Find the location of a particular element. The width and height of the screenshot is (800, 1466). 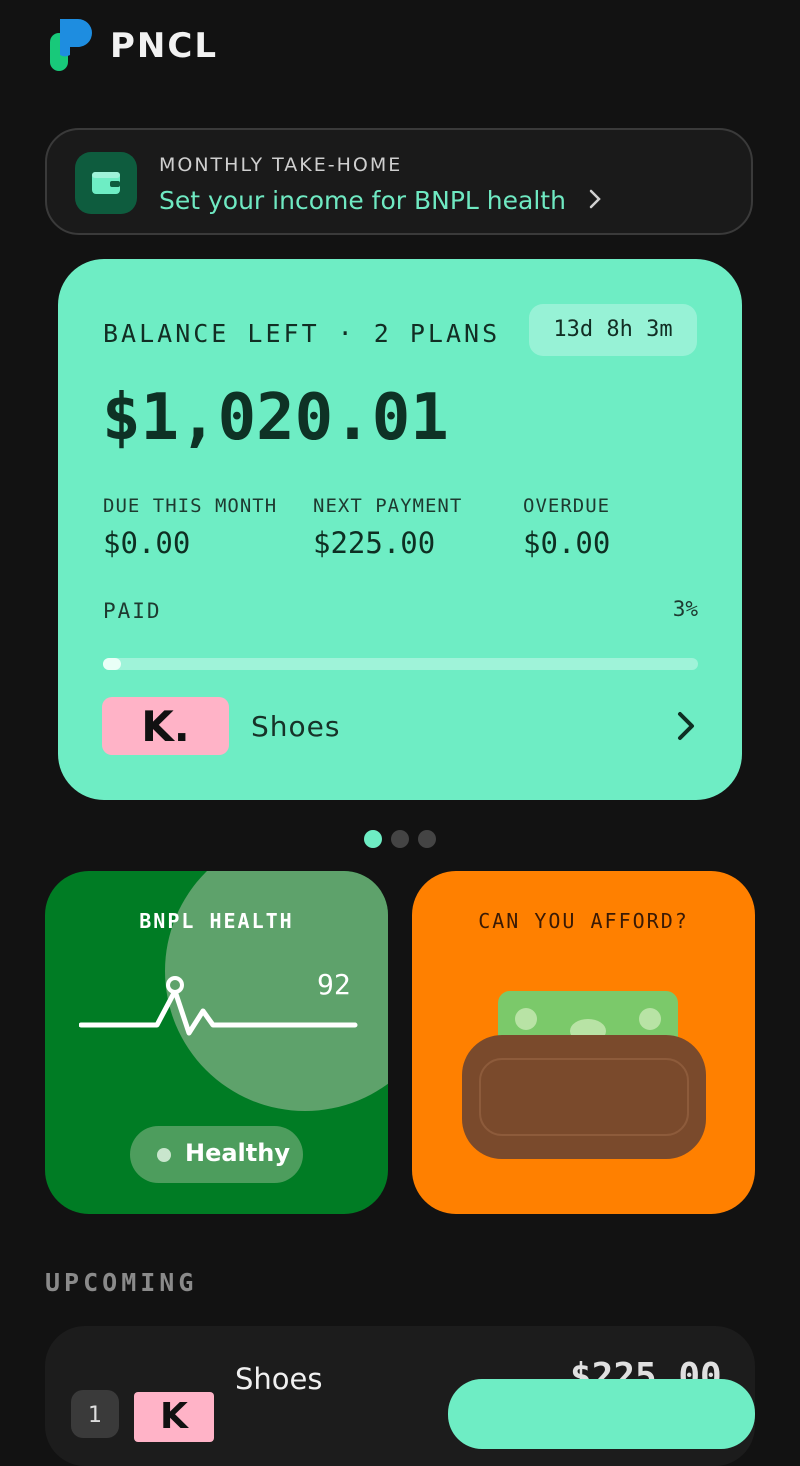

status-dot is located at coordinates (164, 1155).